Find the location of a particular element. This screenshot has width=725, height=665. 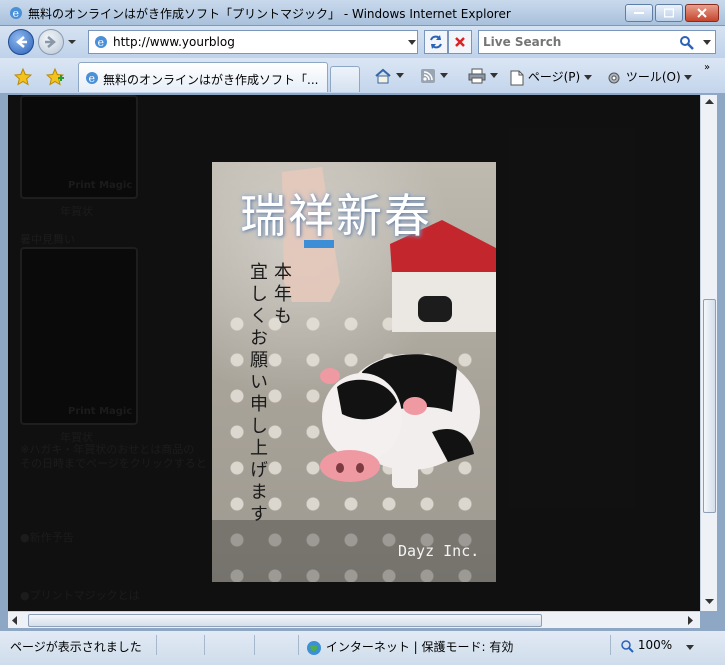

maximize-icon is located at coordinates (669, 13).